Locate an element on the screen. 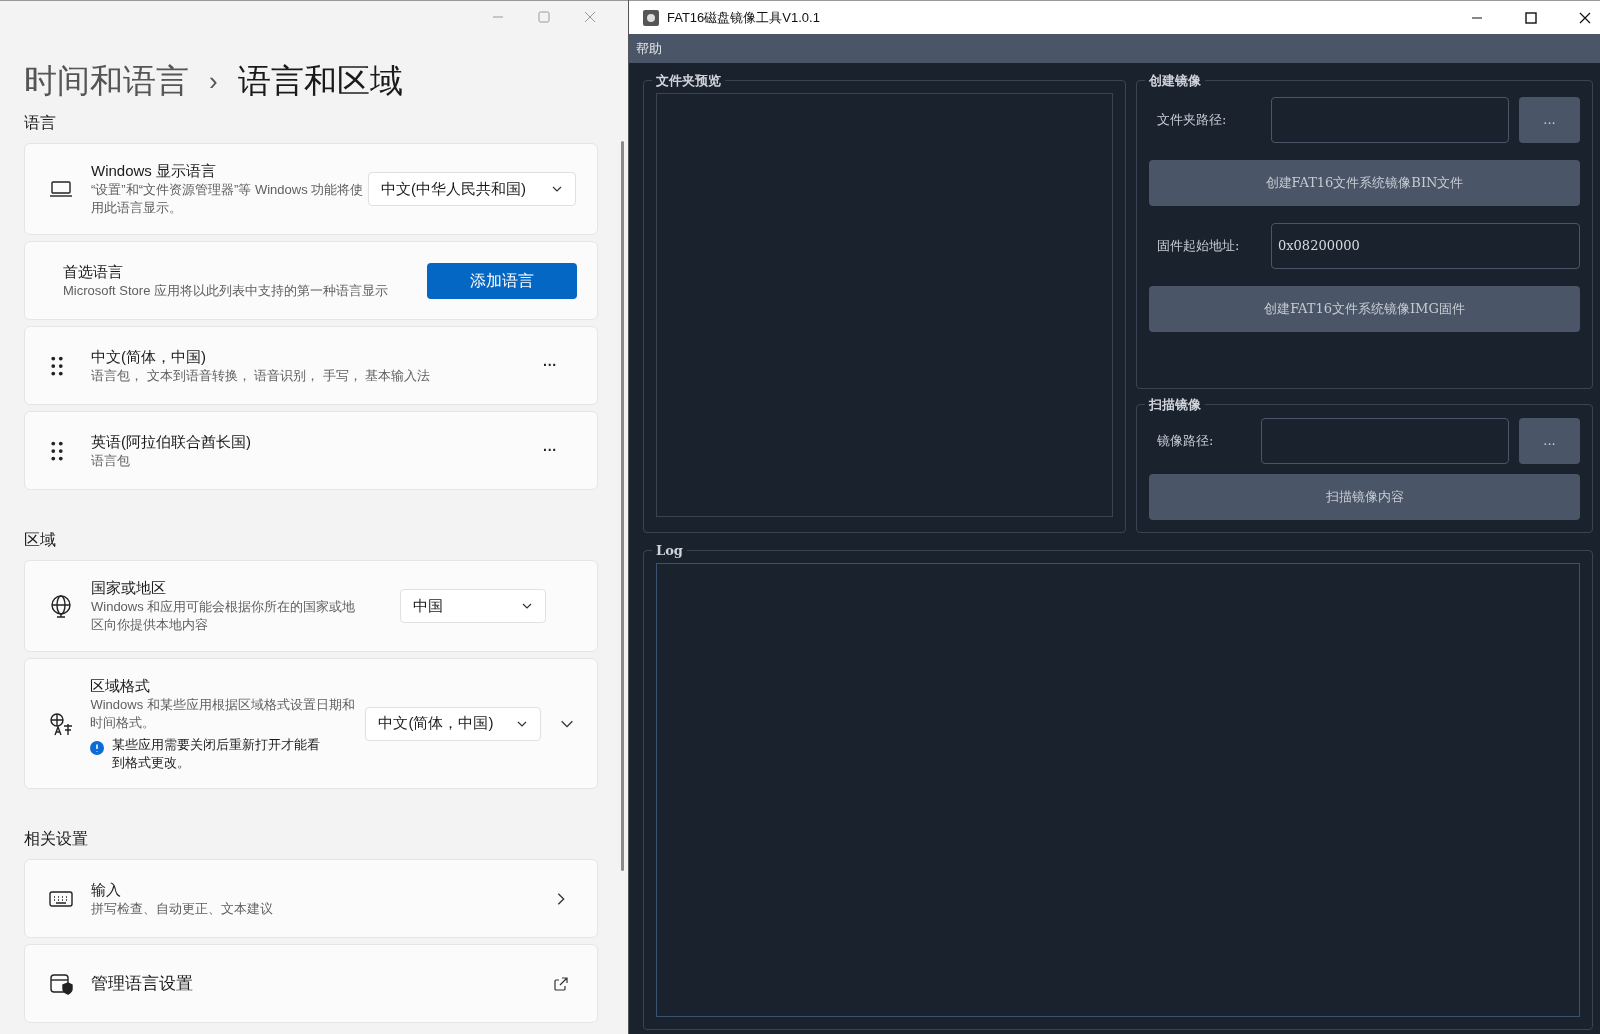 The height and width of the screenshot is (1034, 1600). card-description: 语言包 is located at coordinates (111, 460).